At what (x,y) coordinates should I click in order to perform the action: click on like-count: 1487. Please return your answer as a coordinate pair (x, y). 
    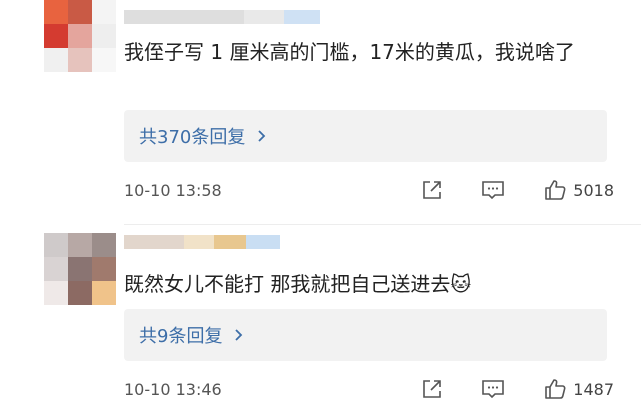
    Looking at the image, I should click on (593, 389).